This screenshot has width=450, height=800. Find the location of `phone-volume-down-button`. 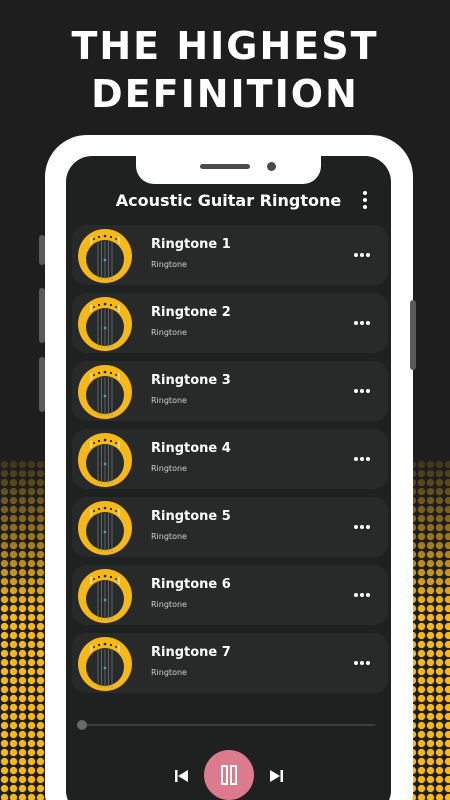

phone-volume-down-button is located at coordinates (42, 384).